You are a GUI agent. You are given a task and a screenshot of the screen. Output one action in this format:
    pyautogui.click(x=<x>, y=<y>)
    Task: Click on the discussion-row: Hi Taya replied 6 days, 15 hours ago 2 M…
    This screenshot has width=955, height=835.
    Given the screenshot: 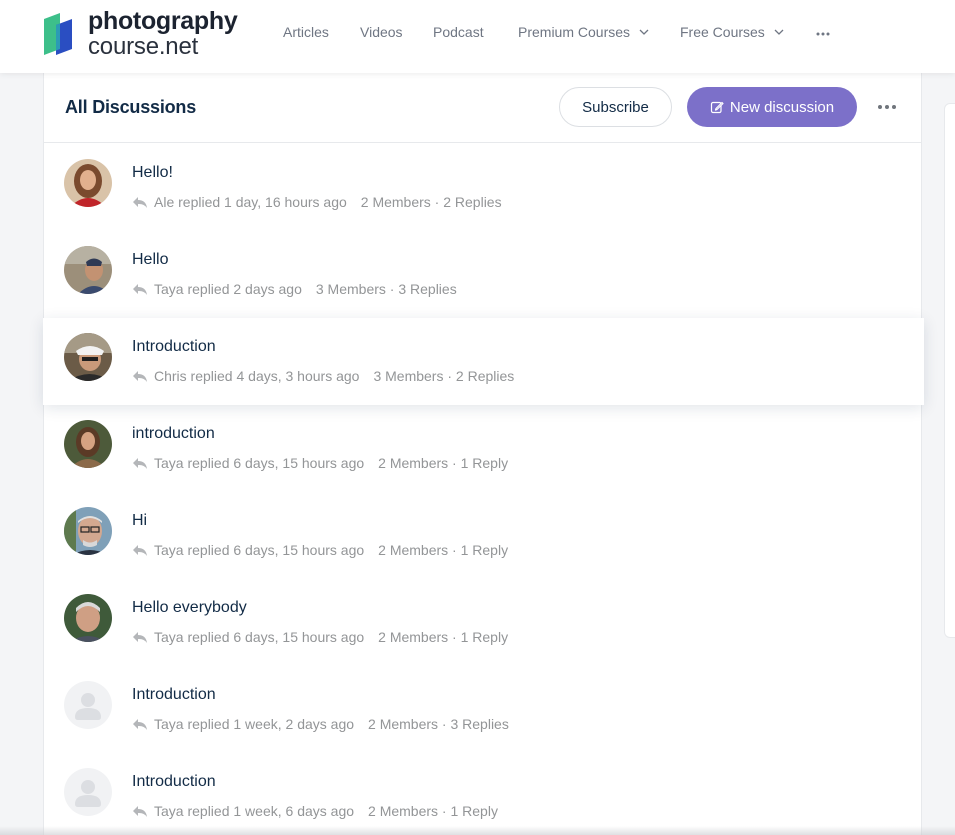 What is the action you would take?
    pyautogui.click(x=482, y=535)
    